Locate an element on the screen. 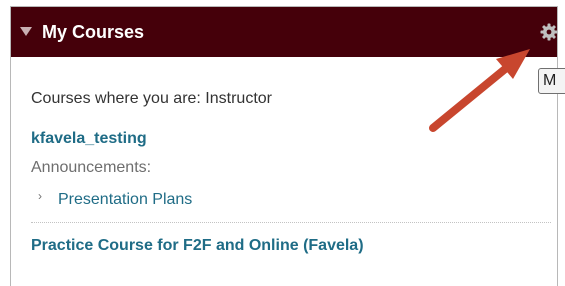  gear-icon is located at coordinates (549, 32).